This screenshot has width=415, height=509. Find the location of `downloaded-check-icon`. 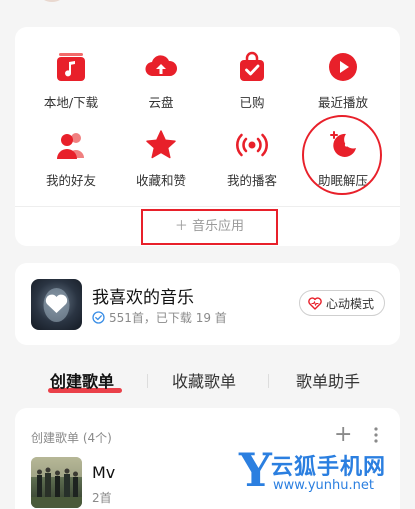

downloaded-check-icon is located at coordinates (98, 317).